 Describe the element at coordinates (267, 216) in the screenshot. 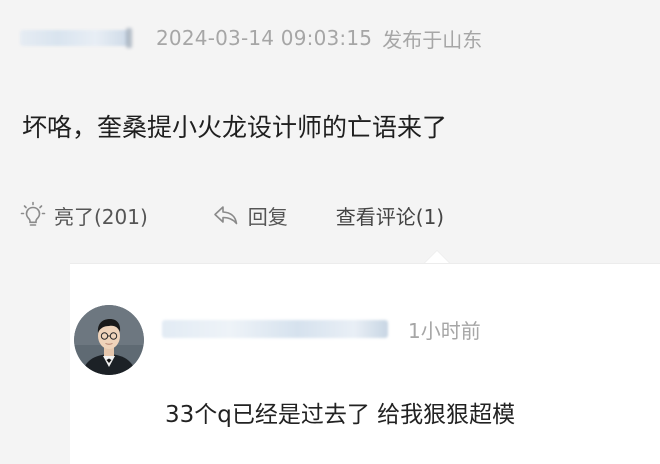

I see `reply-label: 回复` at that location.